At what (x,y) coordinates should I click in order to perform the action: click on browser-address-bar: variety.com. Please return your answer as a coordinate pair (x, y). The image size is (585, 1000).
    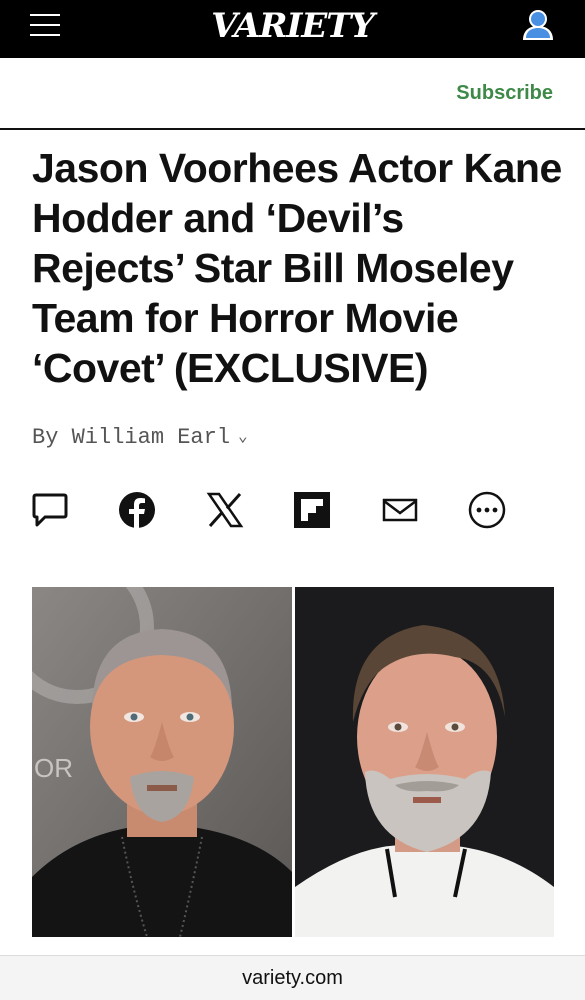
    Looking at the image, I should click on (292, 977).